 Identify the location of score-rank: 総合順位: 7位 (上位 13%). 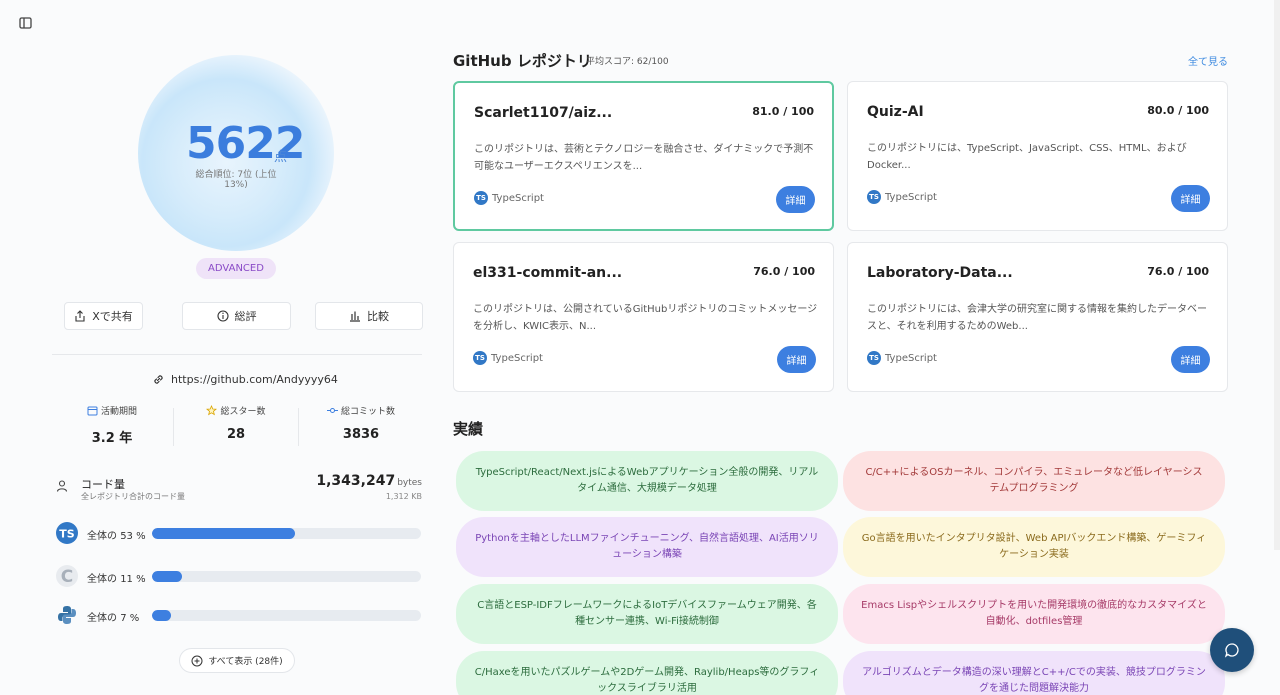
(236, 180).